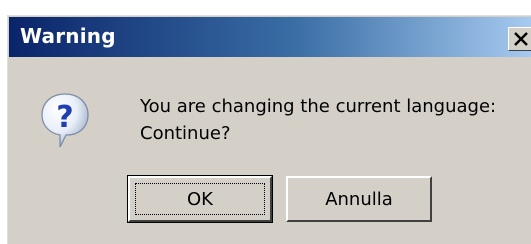  I want to click on message-line-2: Continue?, so click(185, 133).